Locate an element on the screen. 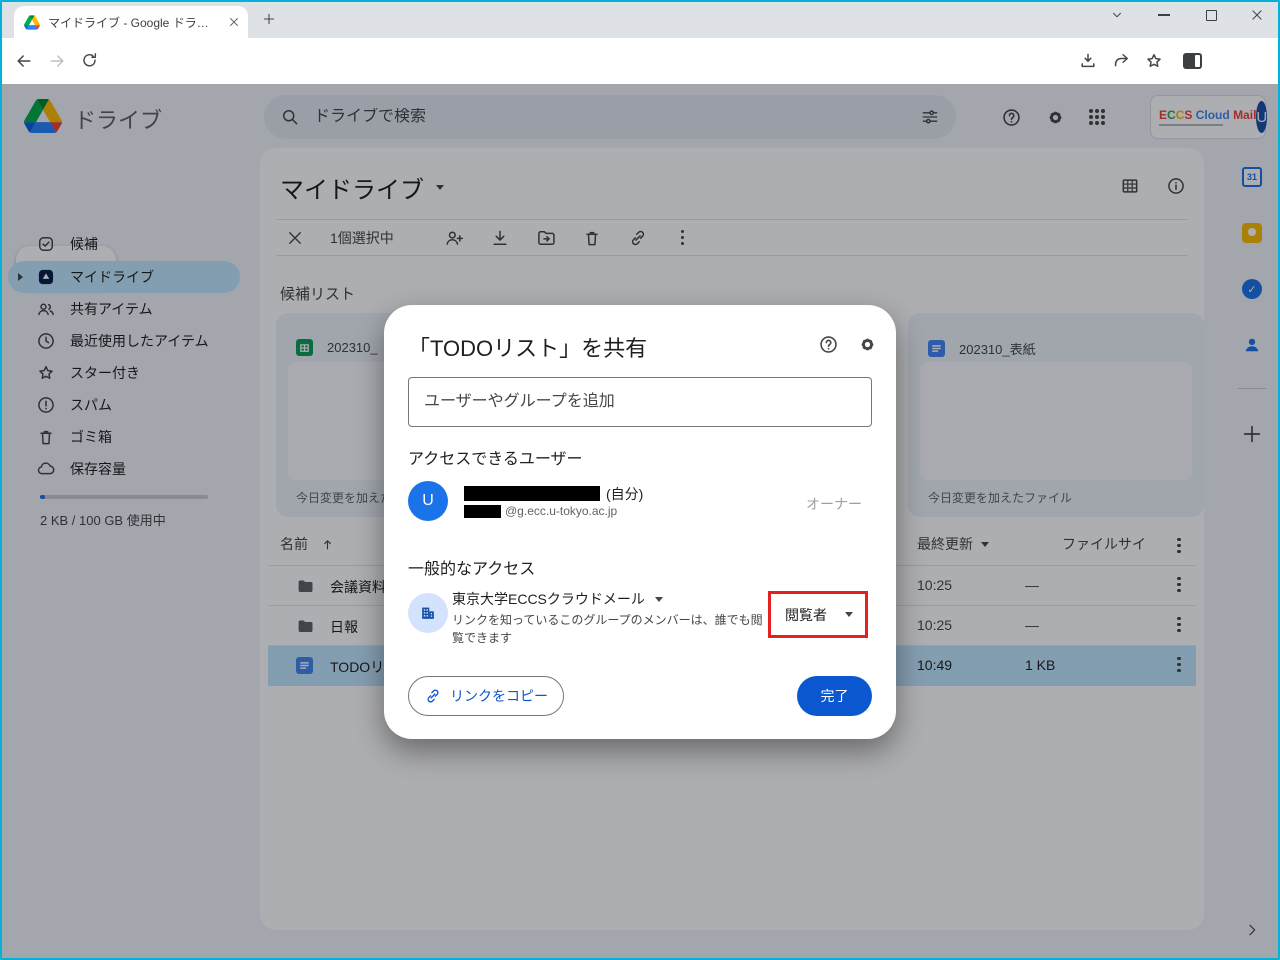  group-access-description: リンクを知っているこのグループのメンバーは、誰でも閲覧できます is located at coordinates (607, 629).